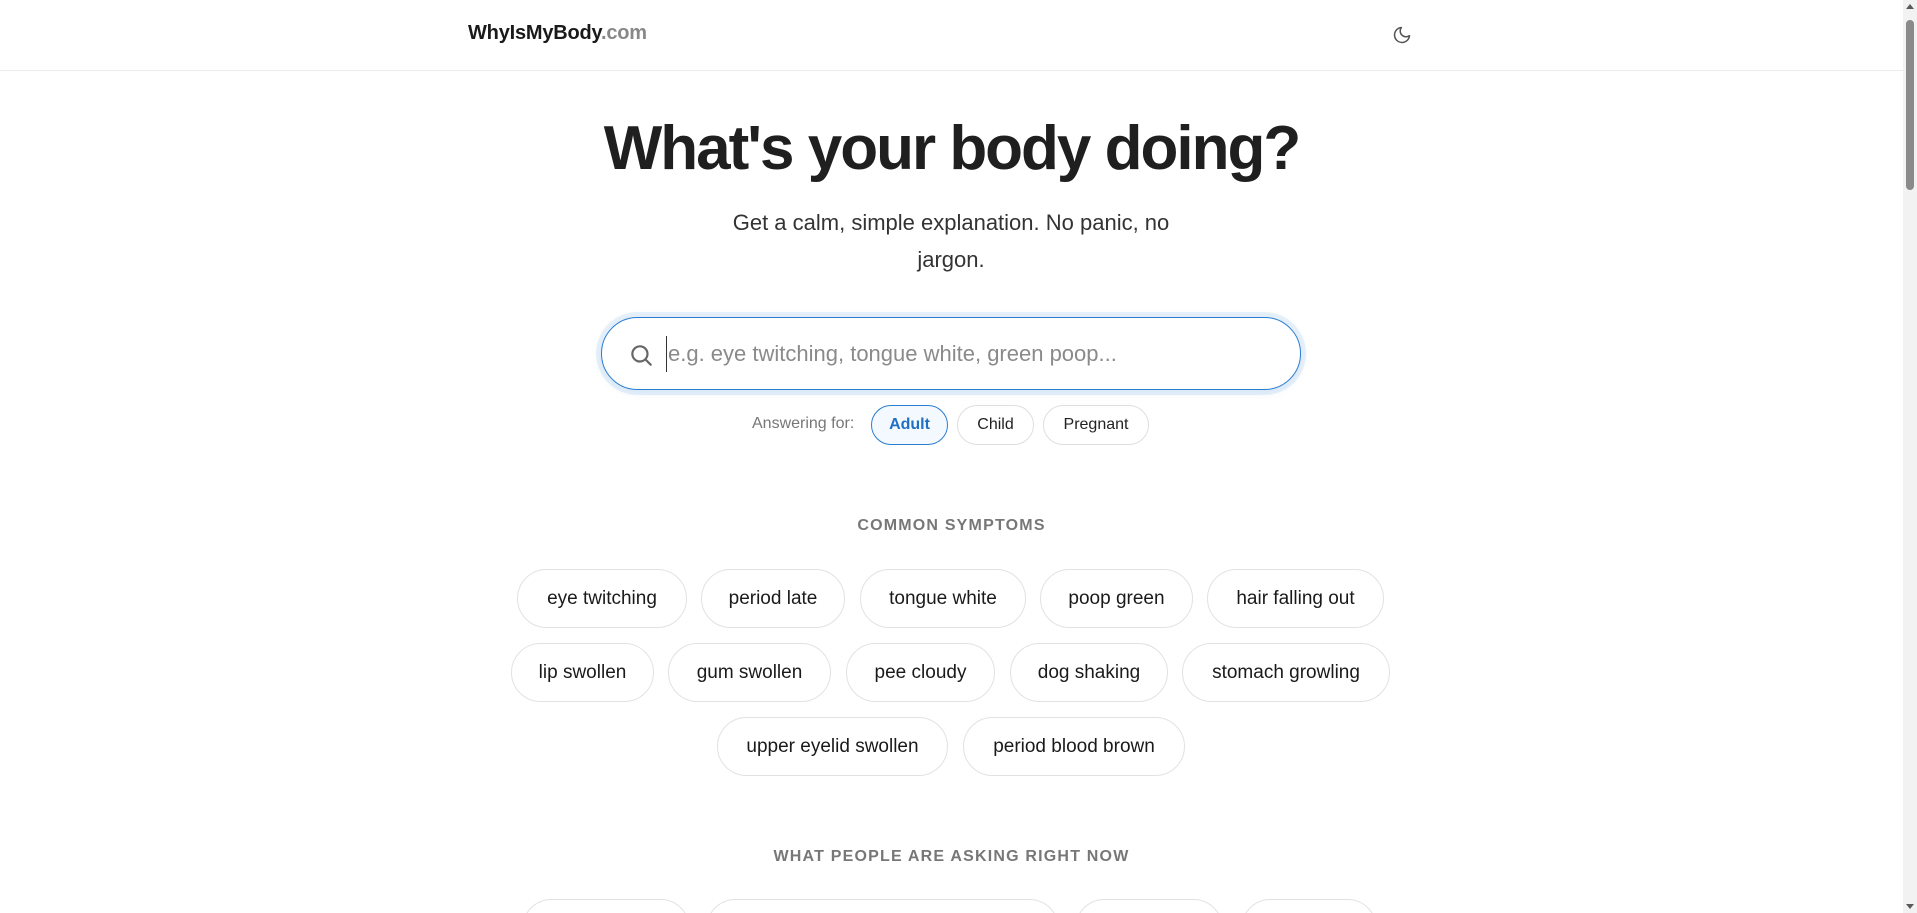 The width and height of the screenshot is (1917, 913). What do you see at coordinates (773, 598) in the screenshot?
I see `symptom-chip: period late` at bounding box center [773, 598].